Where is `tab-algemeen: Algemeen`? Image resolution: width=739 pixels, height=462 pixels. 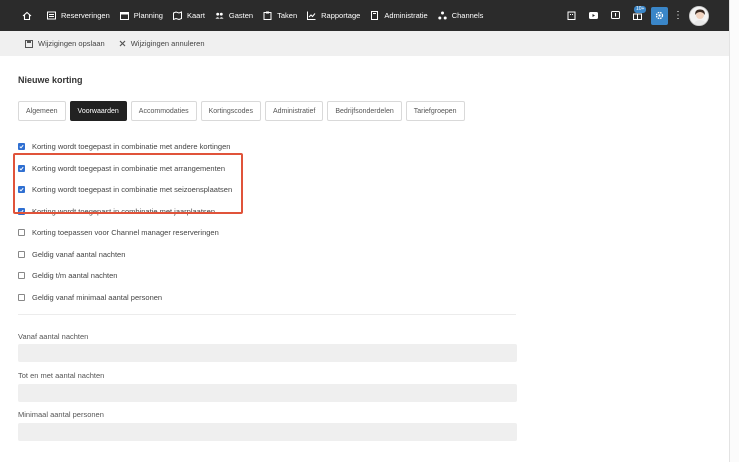
tab-algemeen: Algemeen is located at coordinates (42, 111).